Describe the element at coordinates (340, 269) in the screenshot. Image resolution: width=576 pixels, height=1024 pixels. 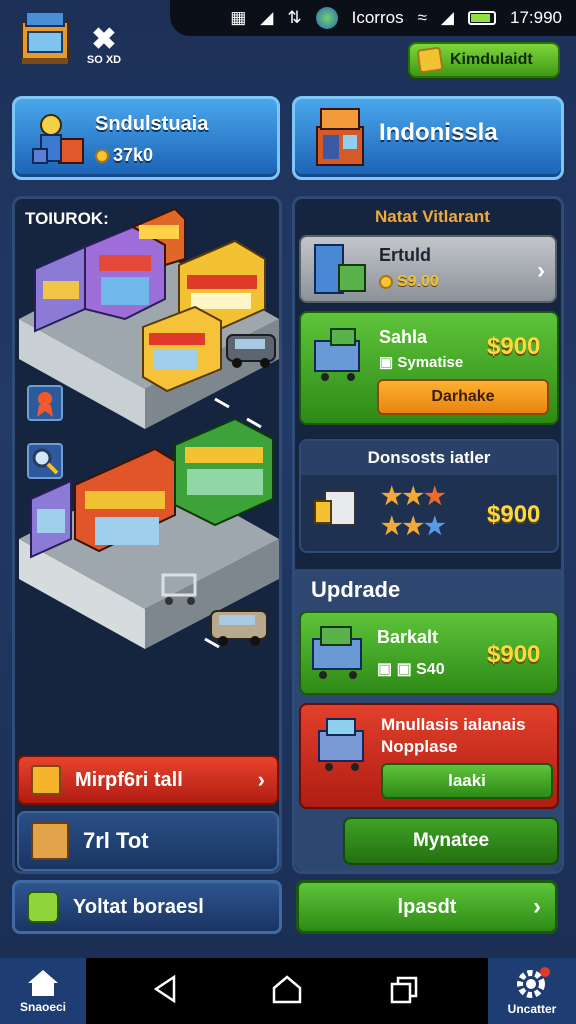
I see `fridge-icon` at that location.